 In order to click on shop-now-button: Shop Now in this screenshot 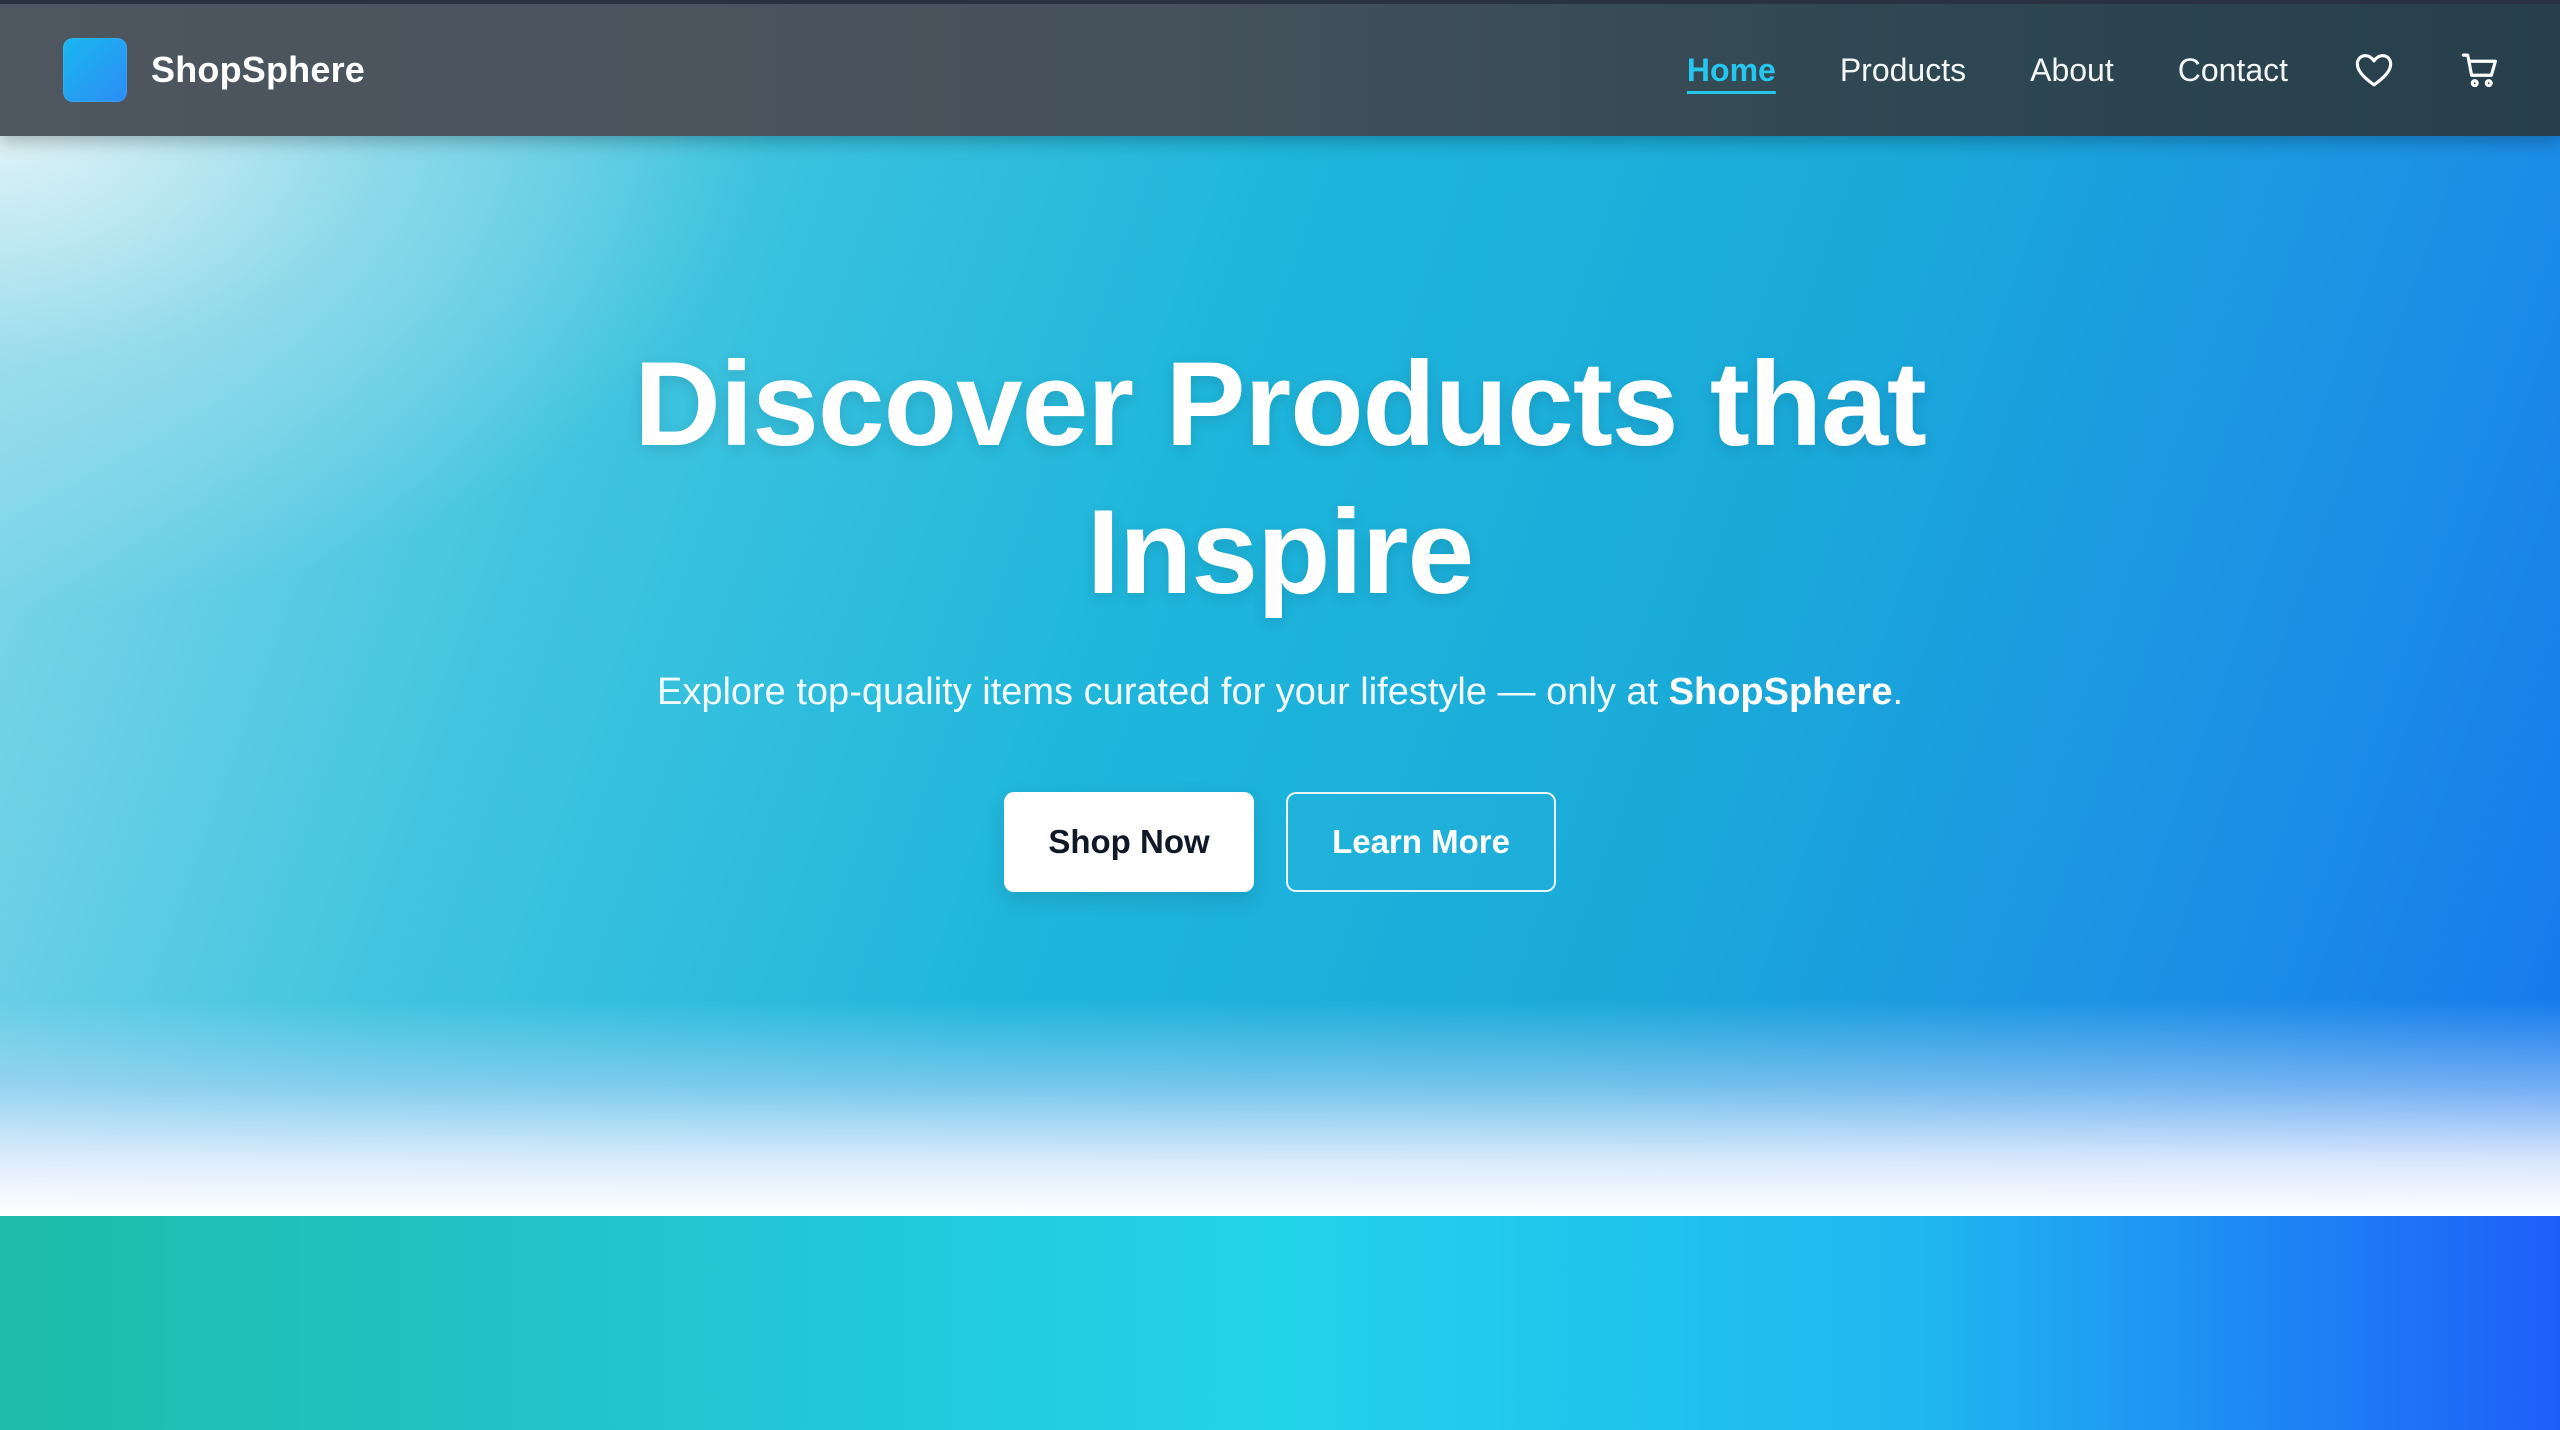, I will do `click(1129, 842)`.